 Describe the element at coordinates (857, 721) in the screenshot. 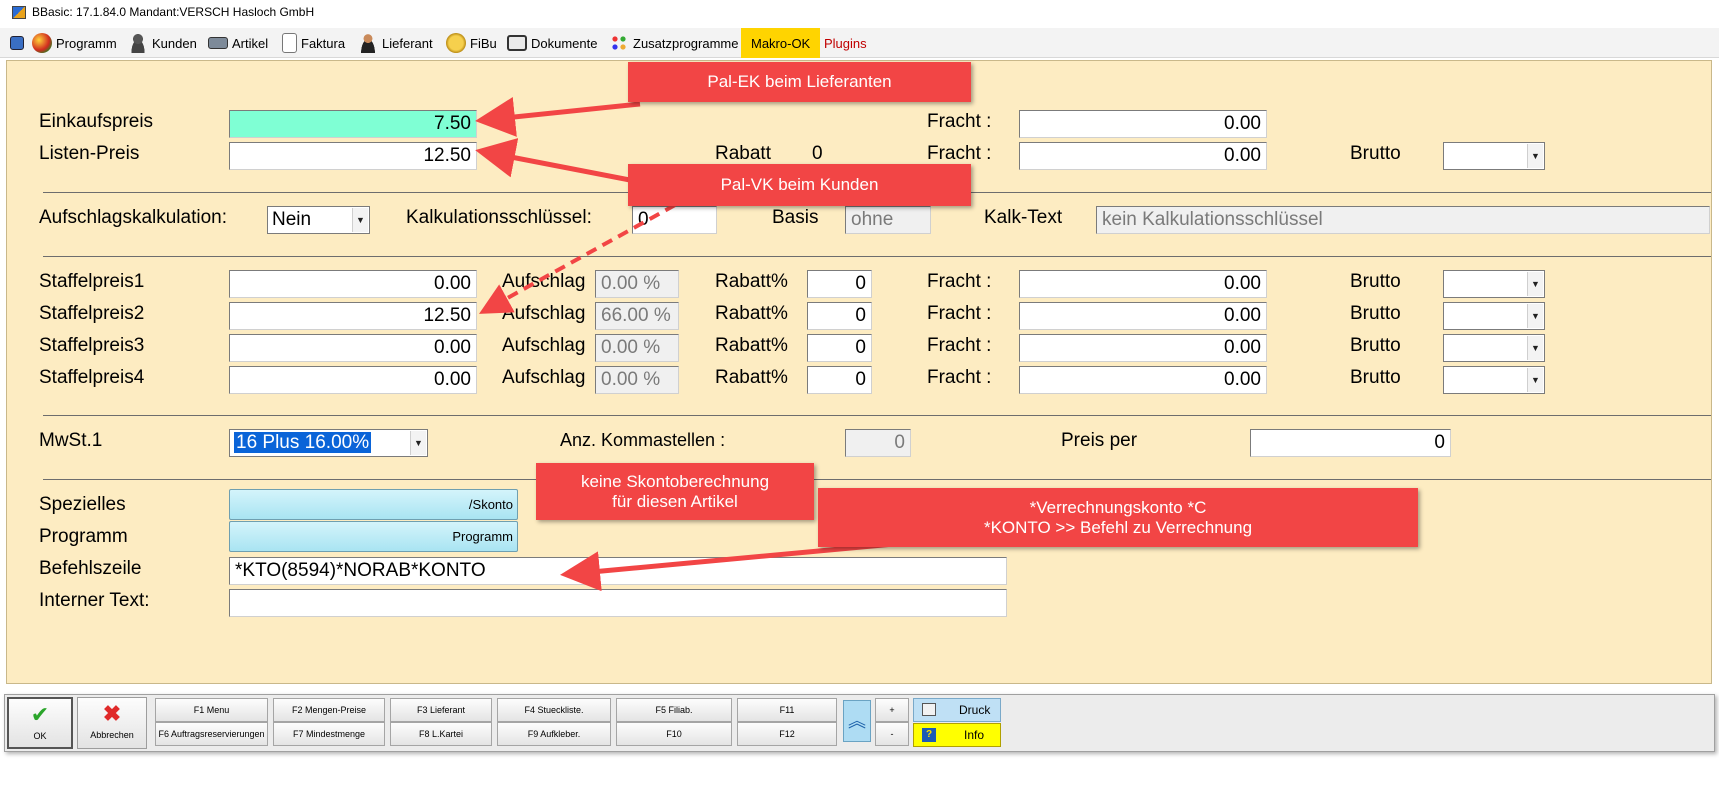

I see `expand-up-icon: ︽` at that location.